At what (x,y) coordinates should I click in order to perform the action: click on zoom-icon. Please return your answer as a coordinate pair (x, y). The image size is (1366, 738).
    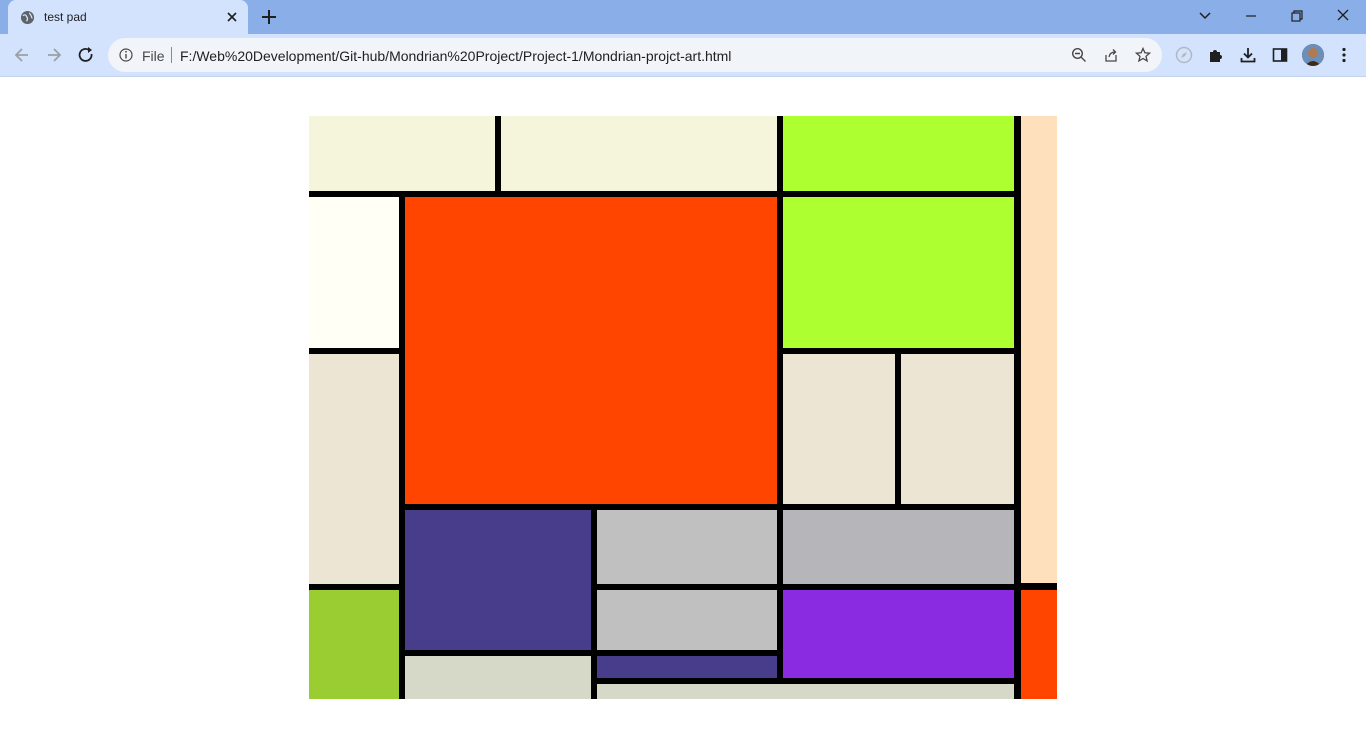
    Looking at the image, I should click on (1079, 55).